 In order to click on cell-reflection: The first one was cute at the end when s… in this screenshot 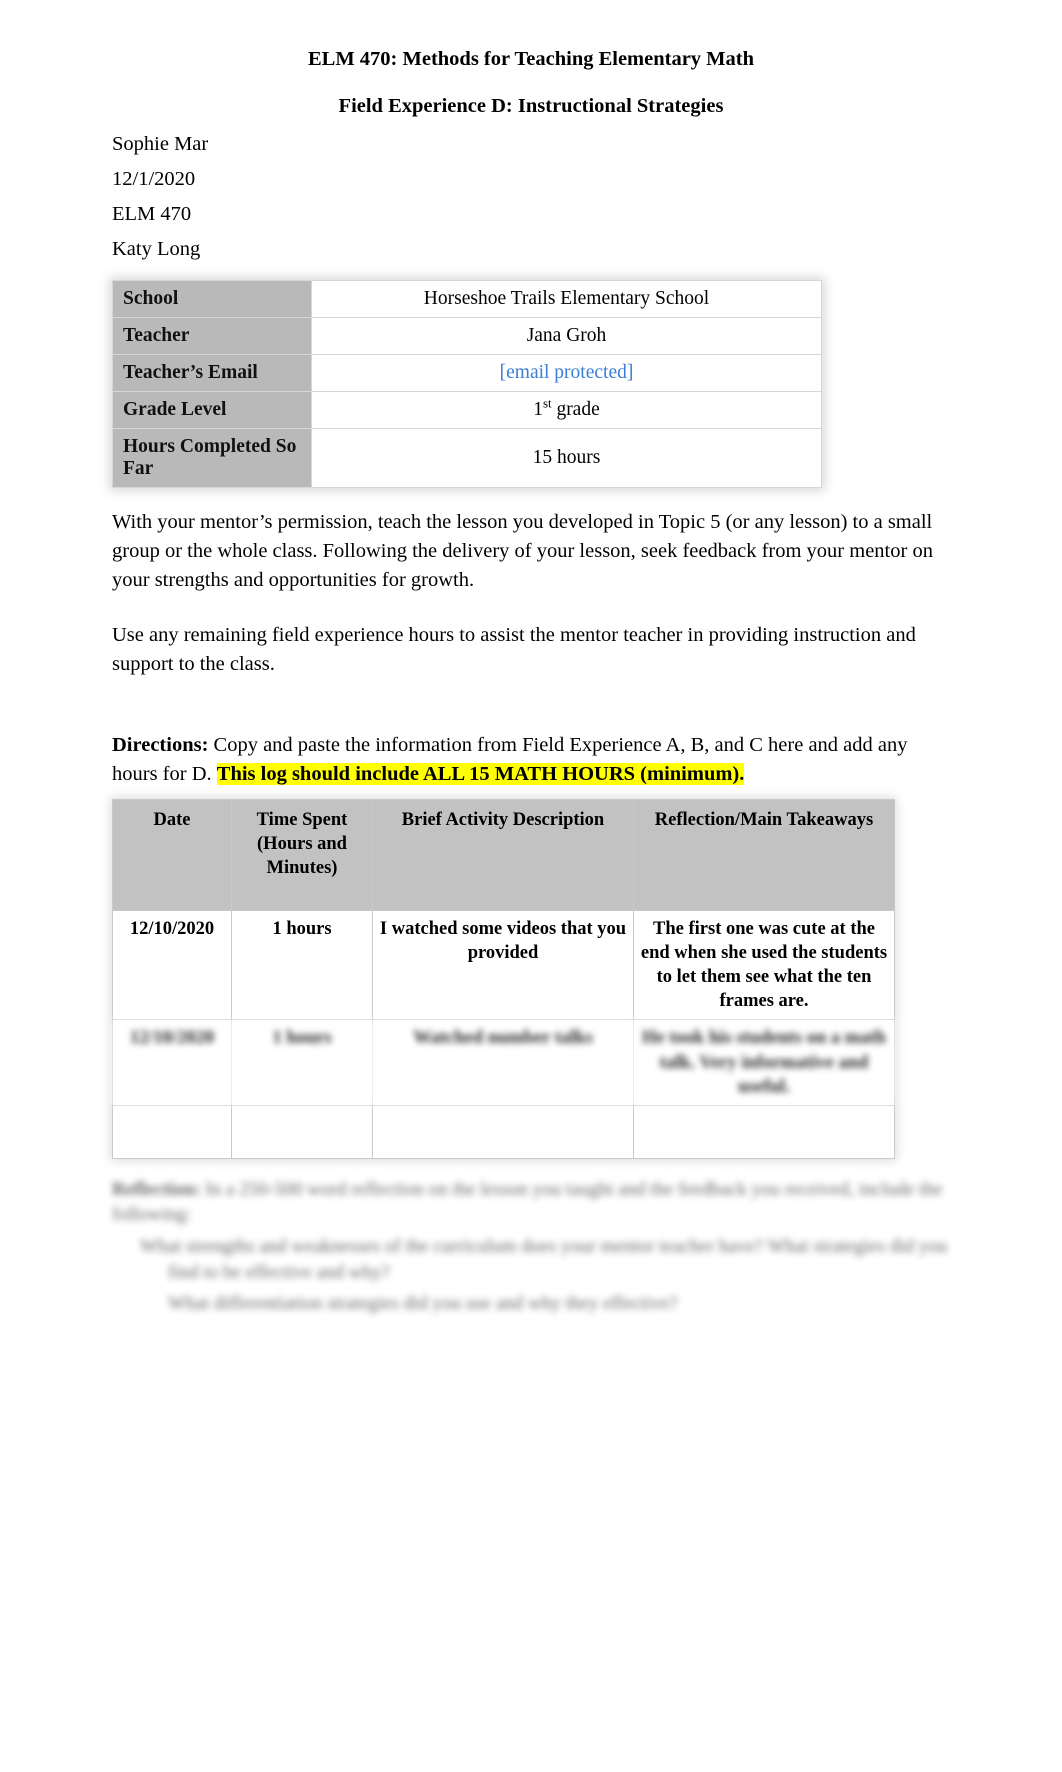, I will do `click(764, 965)`.